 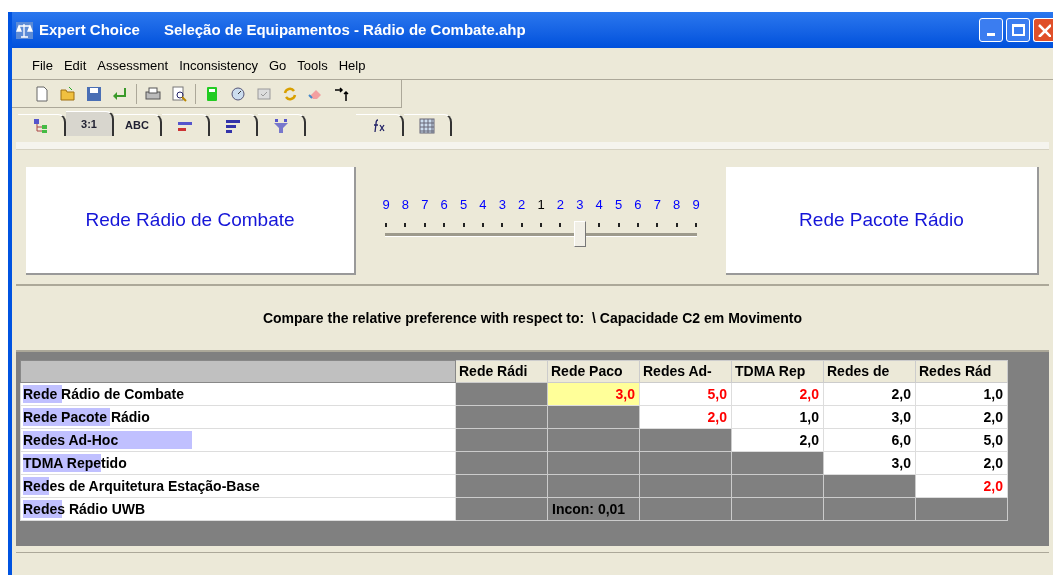 What do you see at coordinates (68, 93) in the screenshot?
I see `open-folder-icon` at bounding box center [68, 93].